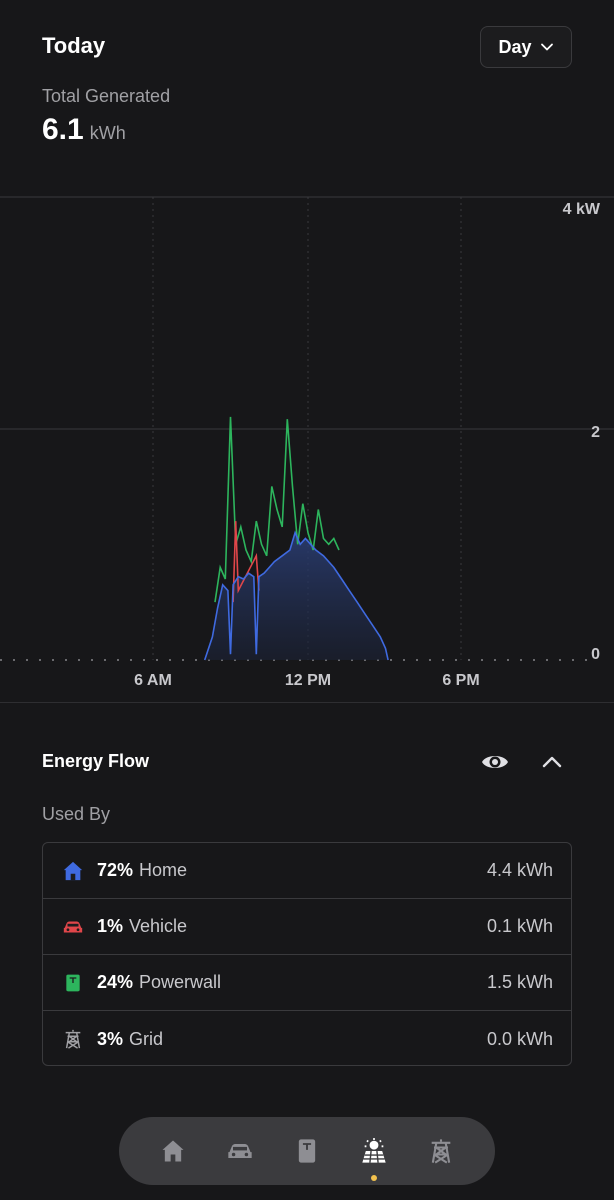 This screenshot has width=614, height=1200. Describe the element at coordinates (460, 680) in the screenshot. I see `x-tick-6pm: 6 PM` at that location.